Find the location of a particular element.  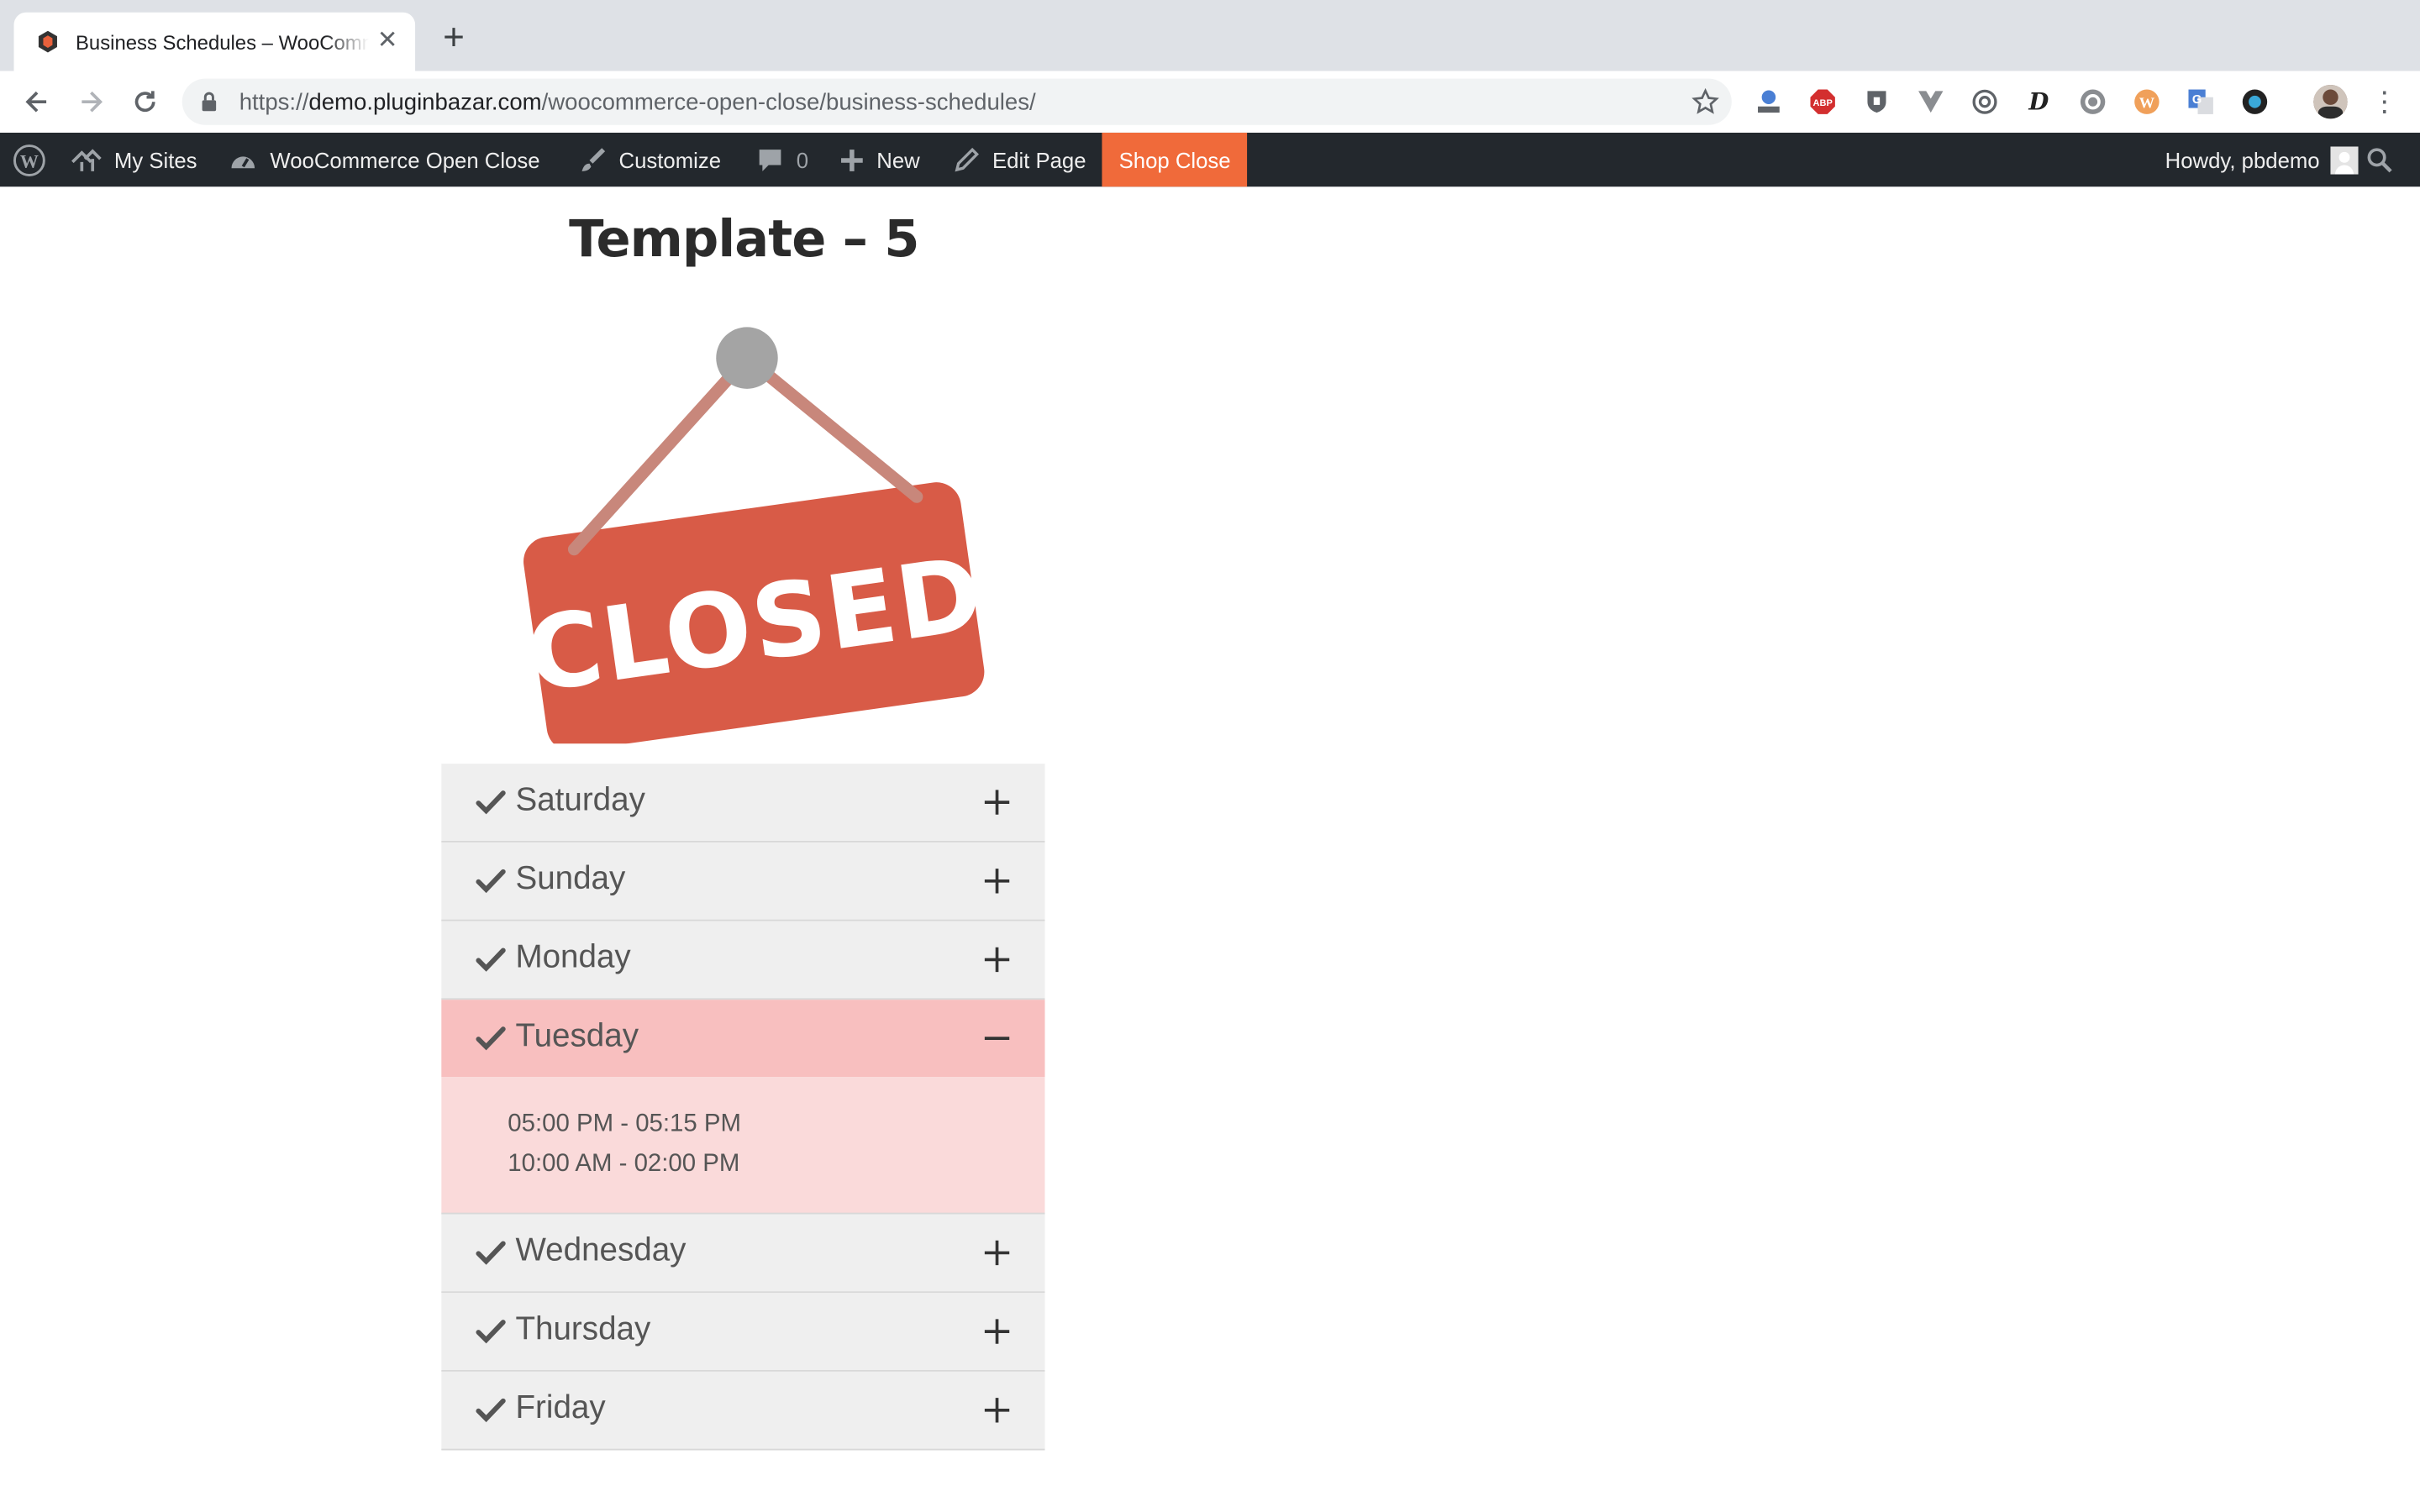

schedule-panel-tuesday: 05:00 PM - 05:15 PM 10:00 AM - 02:00 PM is located at coordinates (743, 1146).